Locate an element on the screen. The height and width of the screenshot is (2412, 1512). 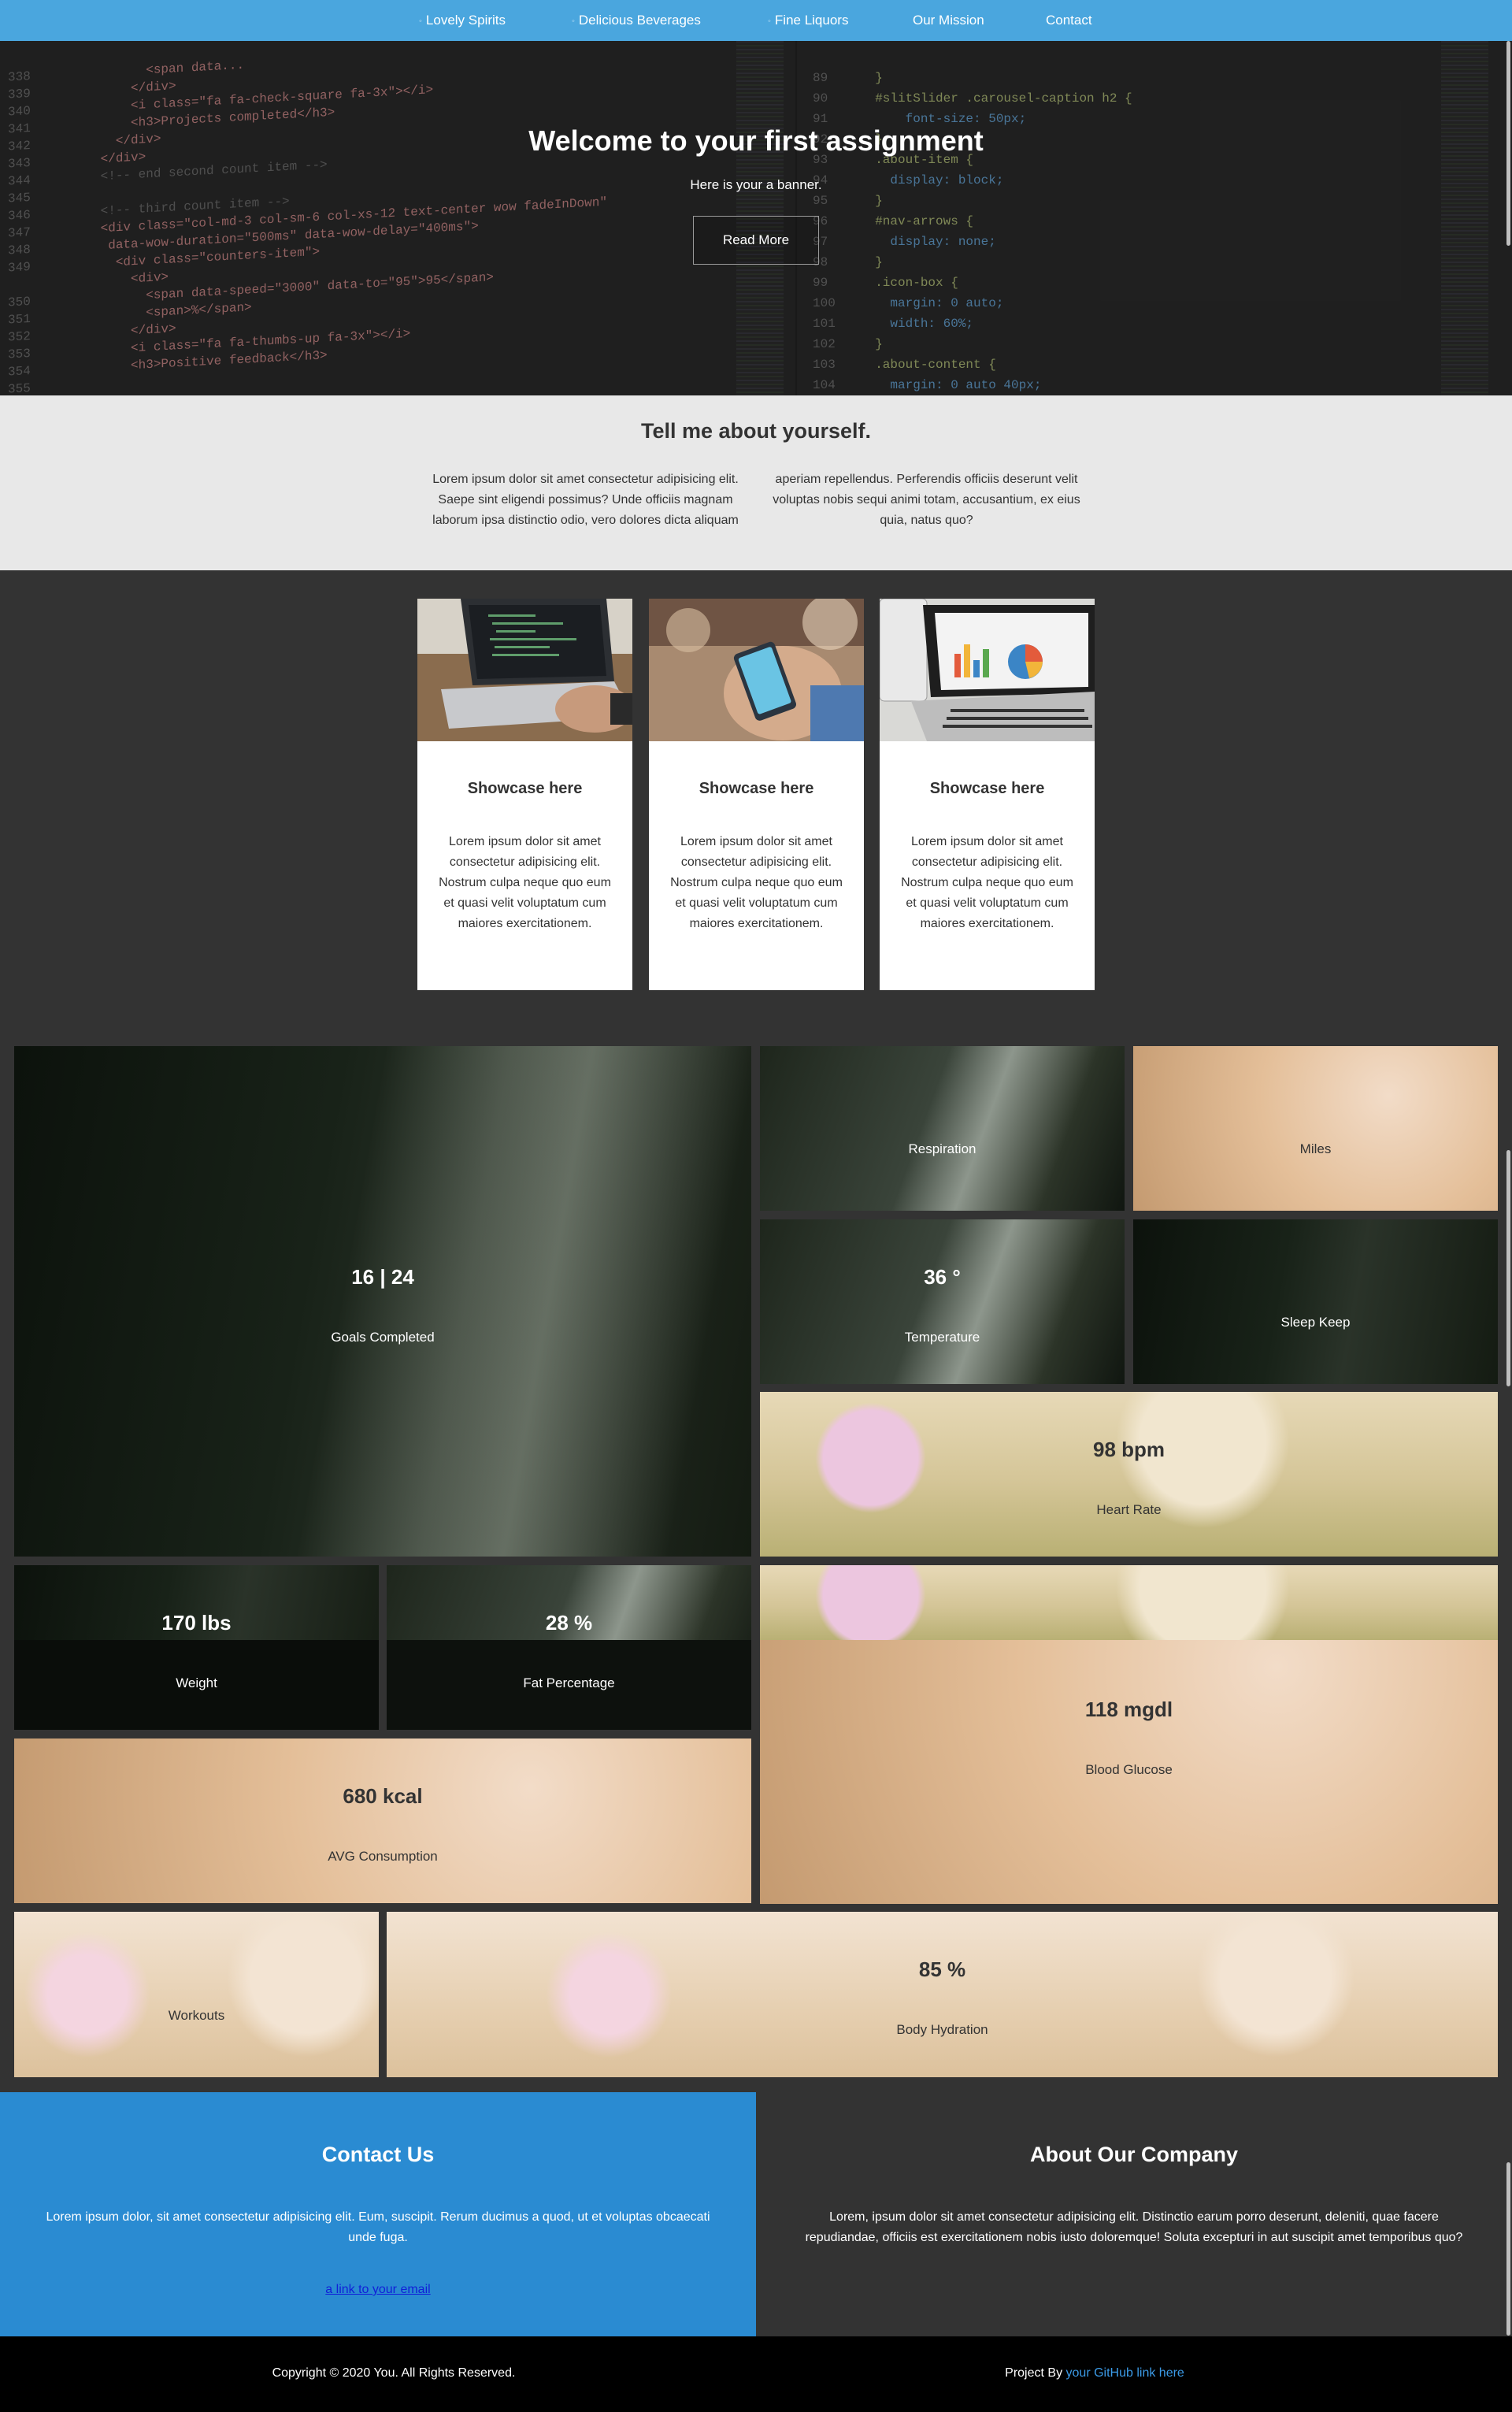
stat-tile-workouts: Workouts is located at coordinates (196, 1995).